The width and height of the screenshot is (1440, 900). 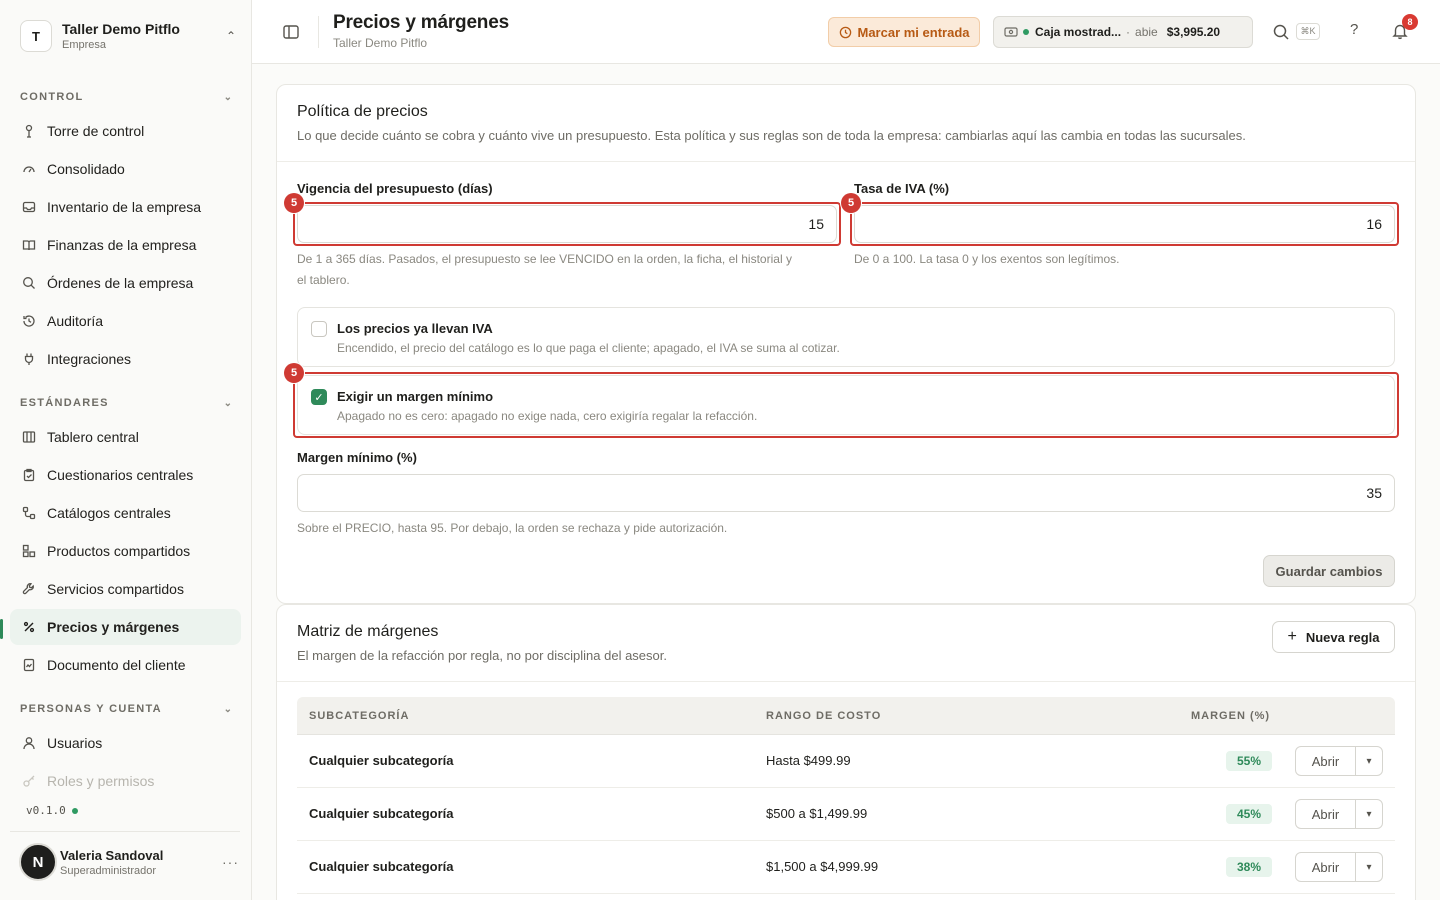 What do you see at coordinates (121, 29) in the screenshot?
I see `workspace-name: Taller Demo Pitflo` at bounding box center [121, 29].